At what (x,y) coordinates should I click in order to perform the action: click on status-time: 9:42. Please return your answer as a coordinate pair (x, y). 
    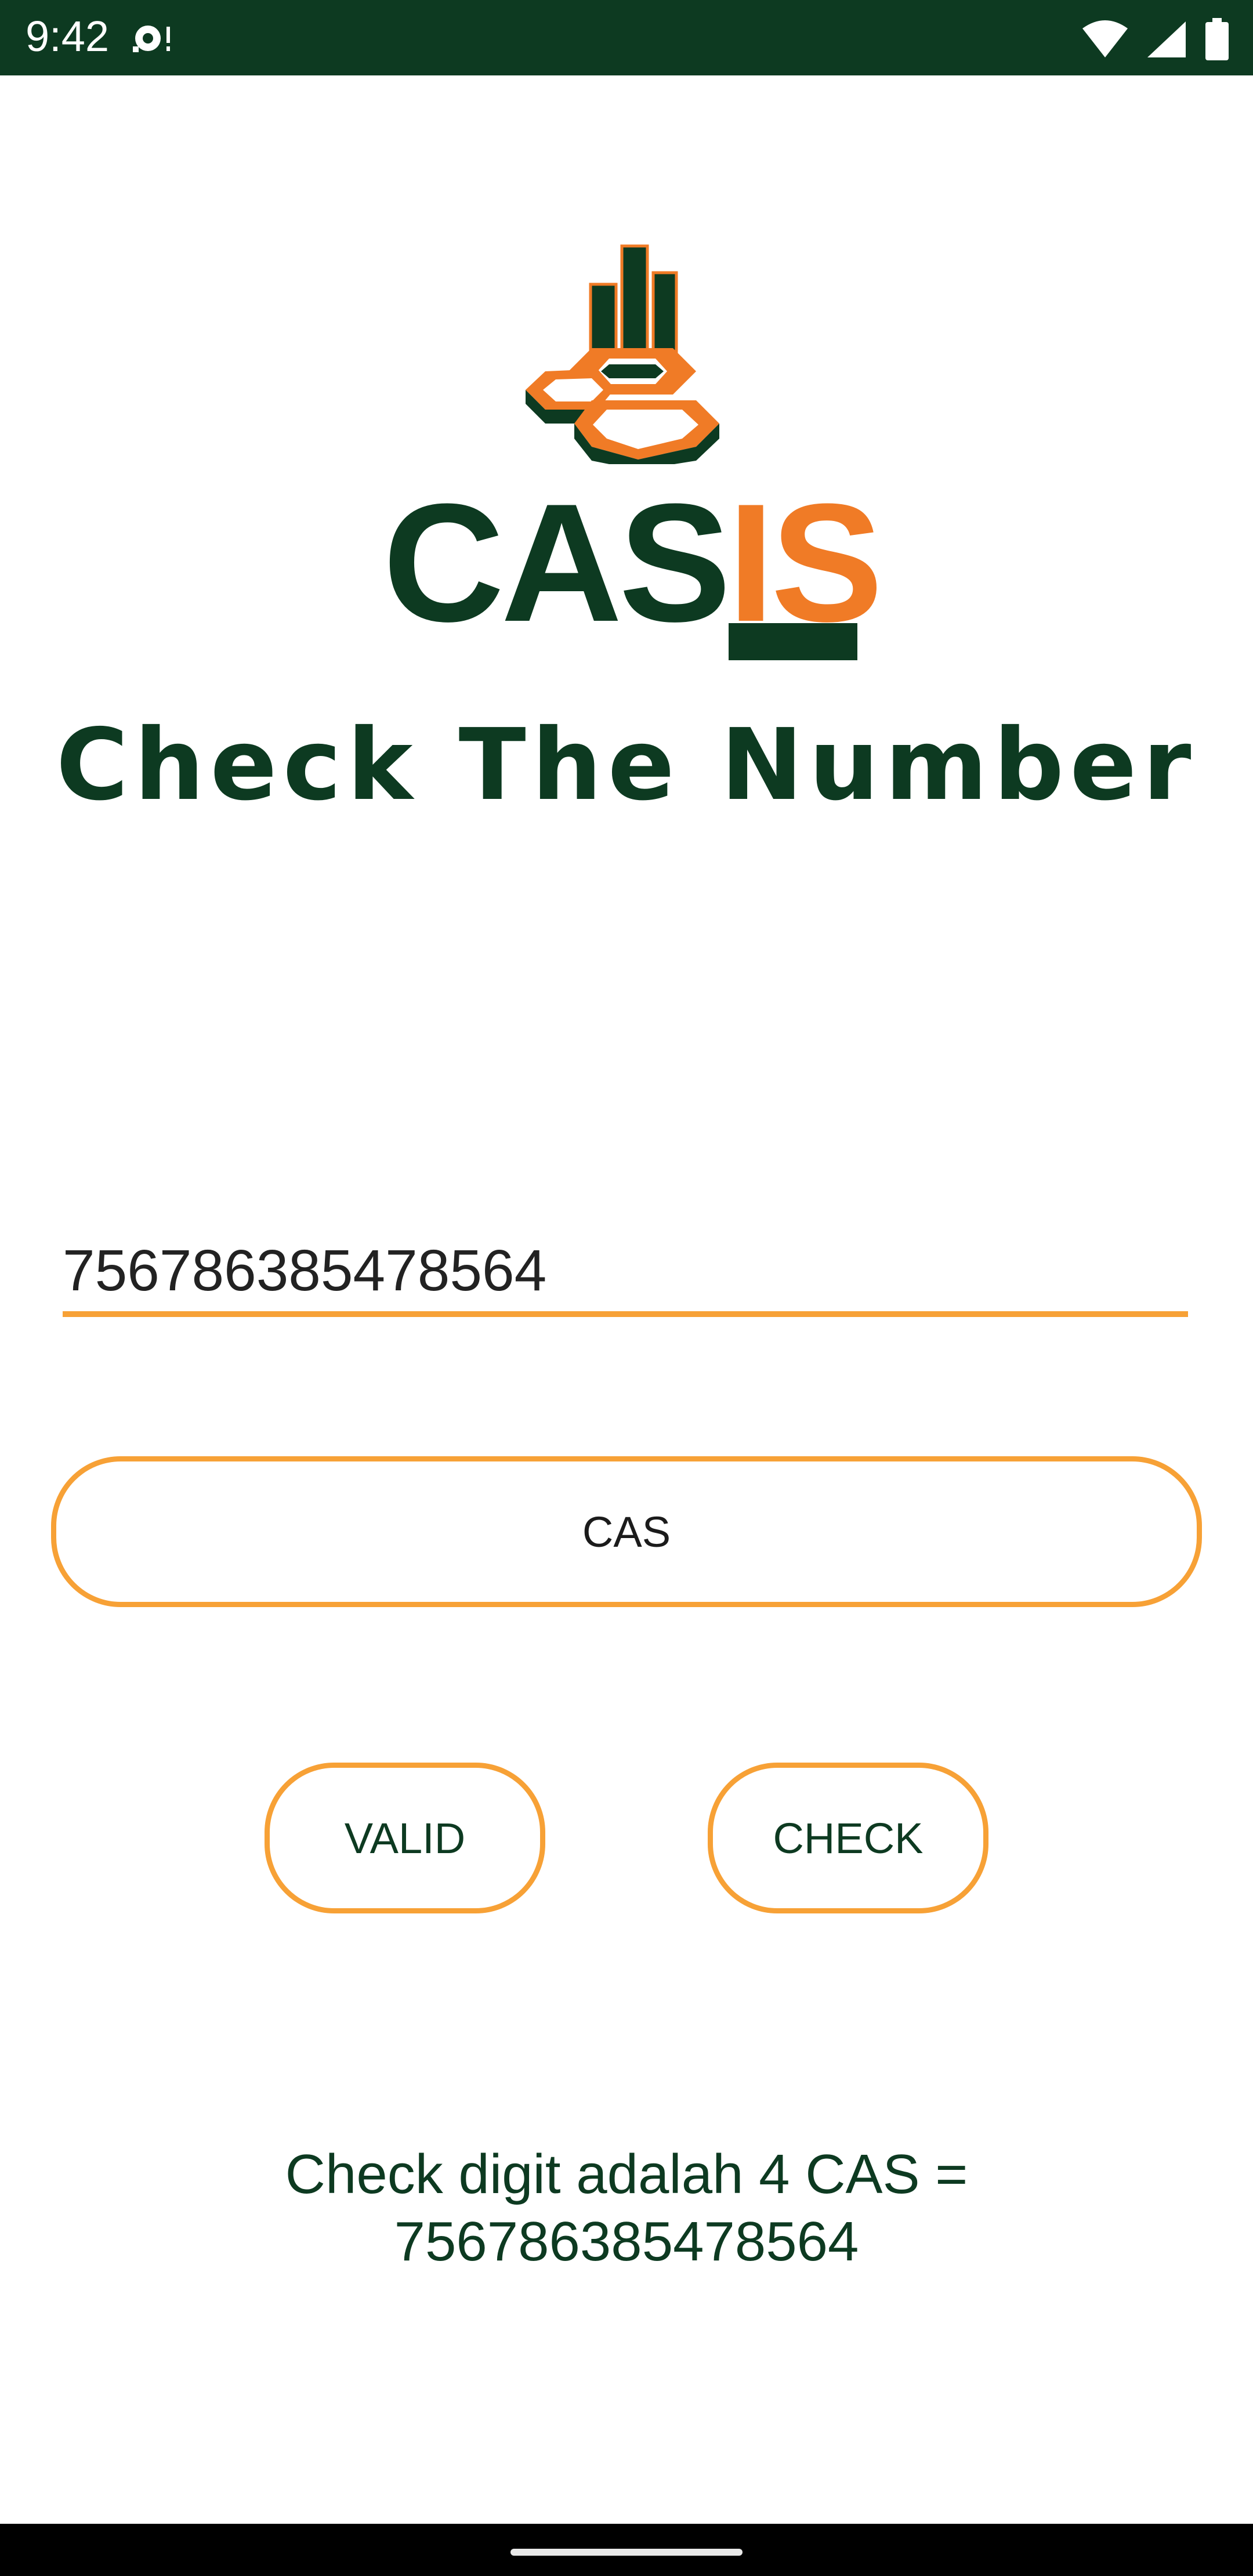
    Looking at the image, I should click on (68, 36).